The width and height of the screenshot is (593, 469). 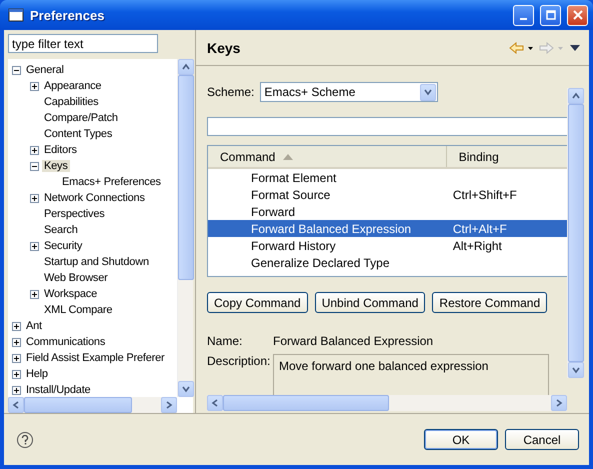 I want to click on tree-item: Ant, so click(x=34, y=326).